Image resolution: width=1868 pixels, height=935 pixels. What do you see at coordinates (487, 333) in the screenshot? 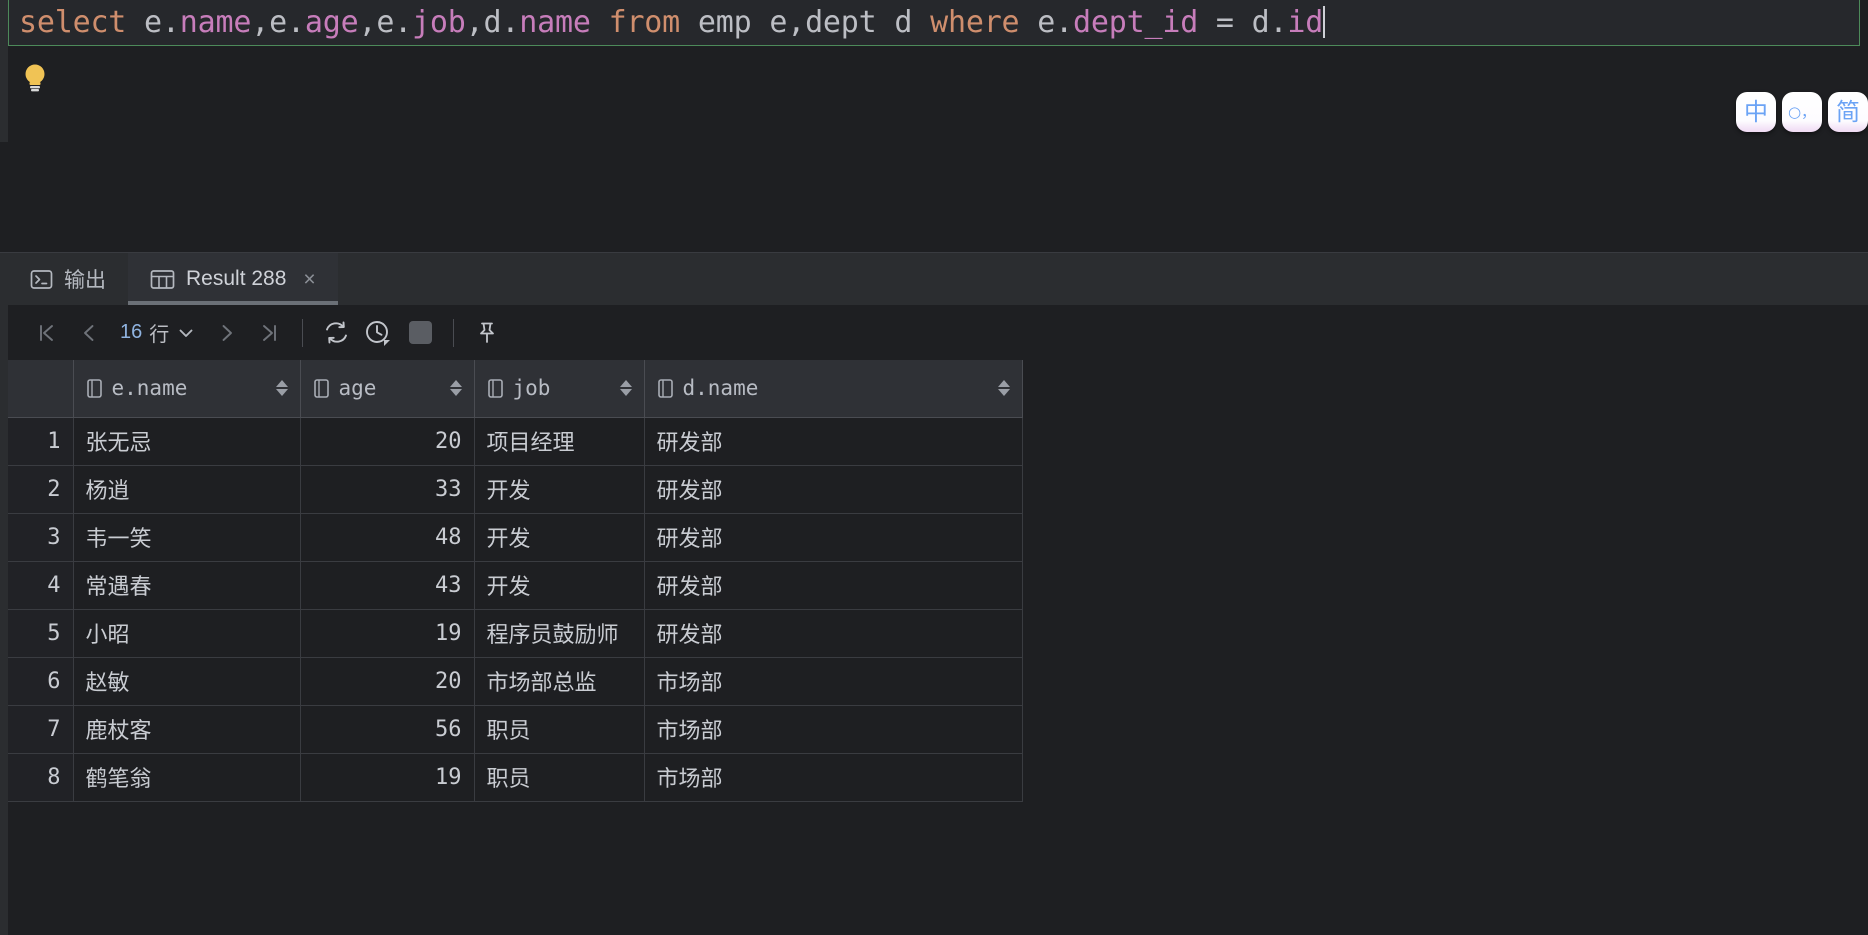
I see `pin-icon` at bounding box center [487, 333].